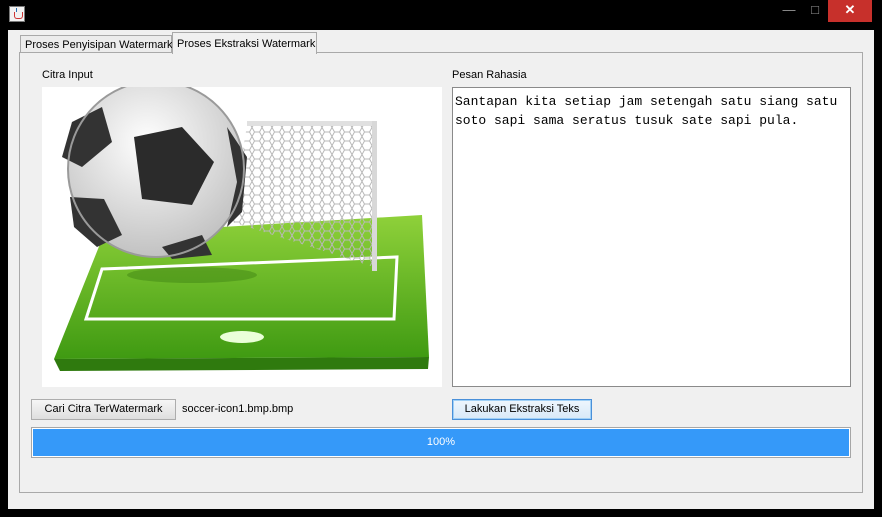 This screenshot has width=882, height=517. I want to click on progress-bar: 100%, so click(441, 442).